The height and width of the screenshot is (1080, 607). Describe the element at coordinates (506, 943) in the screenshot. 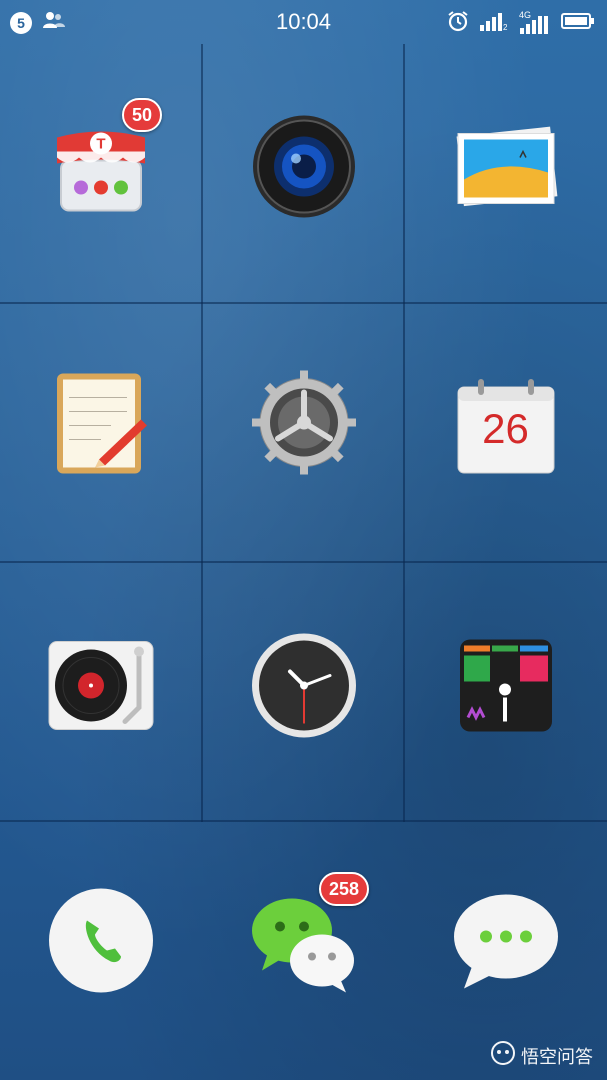

I see `messages-icon` at that location.